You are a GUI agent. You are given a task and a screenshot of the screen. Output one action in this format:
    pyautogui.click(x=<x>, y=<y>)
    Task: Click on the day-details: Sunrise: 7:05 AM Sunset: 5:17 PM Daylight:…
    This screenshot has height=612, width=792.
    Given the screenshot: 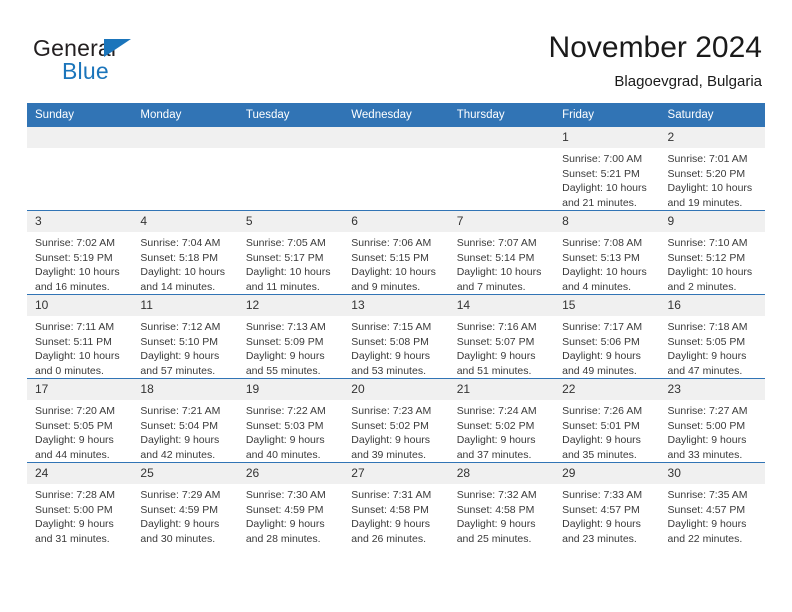 What is the action you would take?
    pyautogui.click(x=290, y=263)
    